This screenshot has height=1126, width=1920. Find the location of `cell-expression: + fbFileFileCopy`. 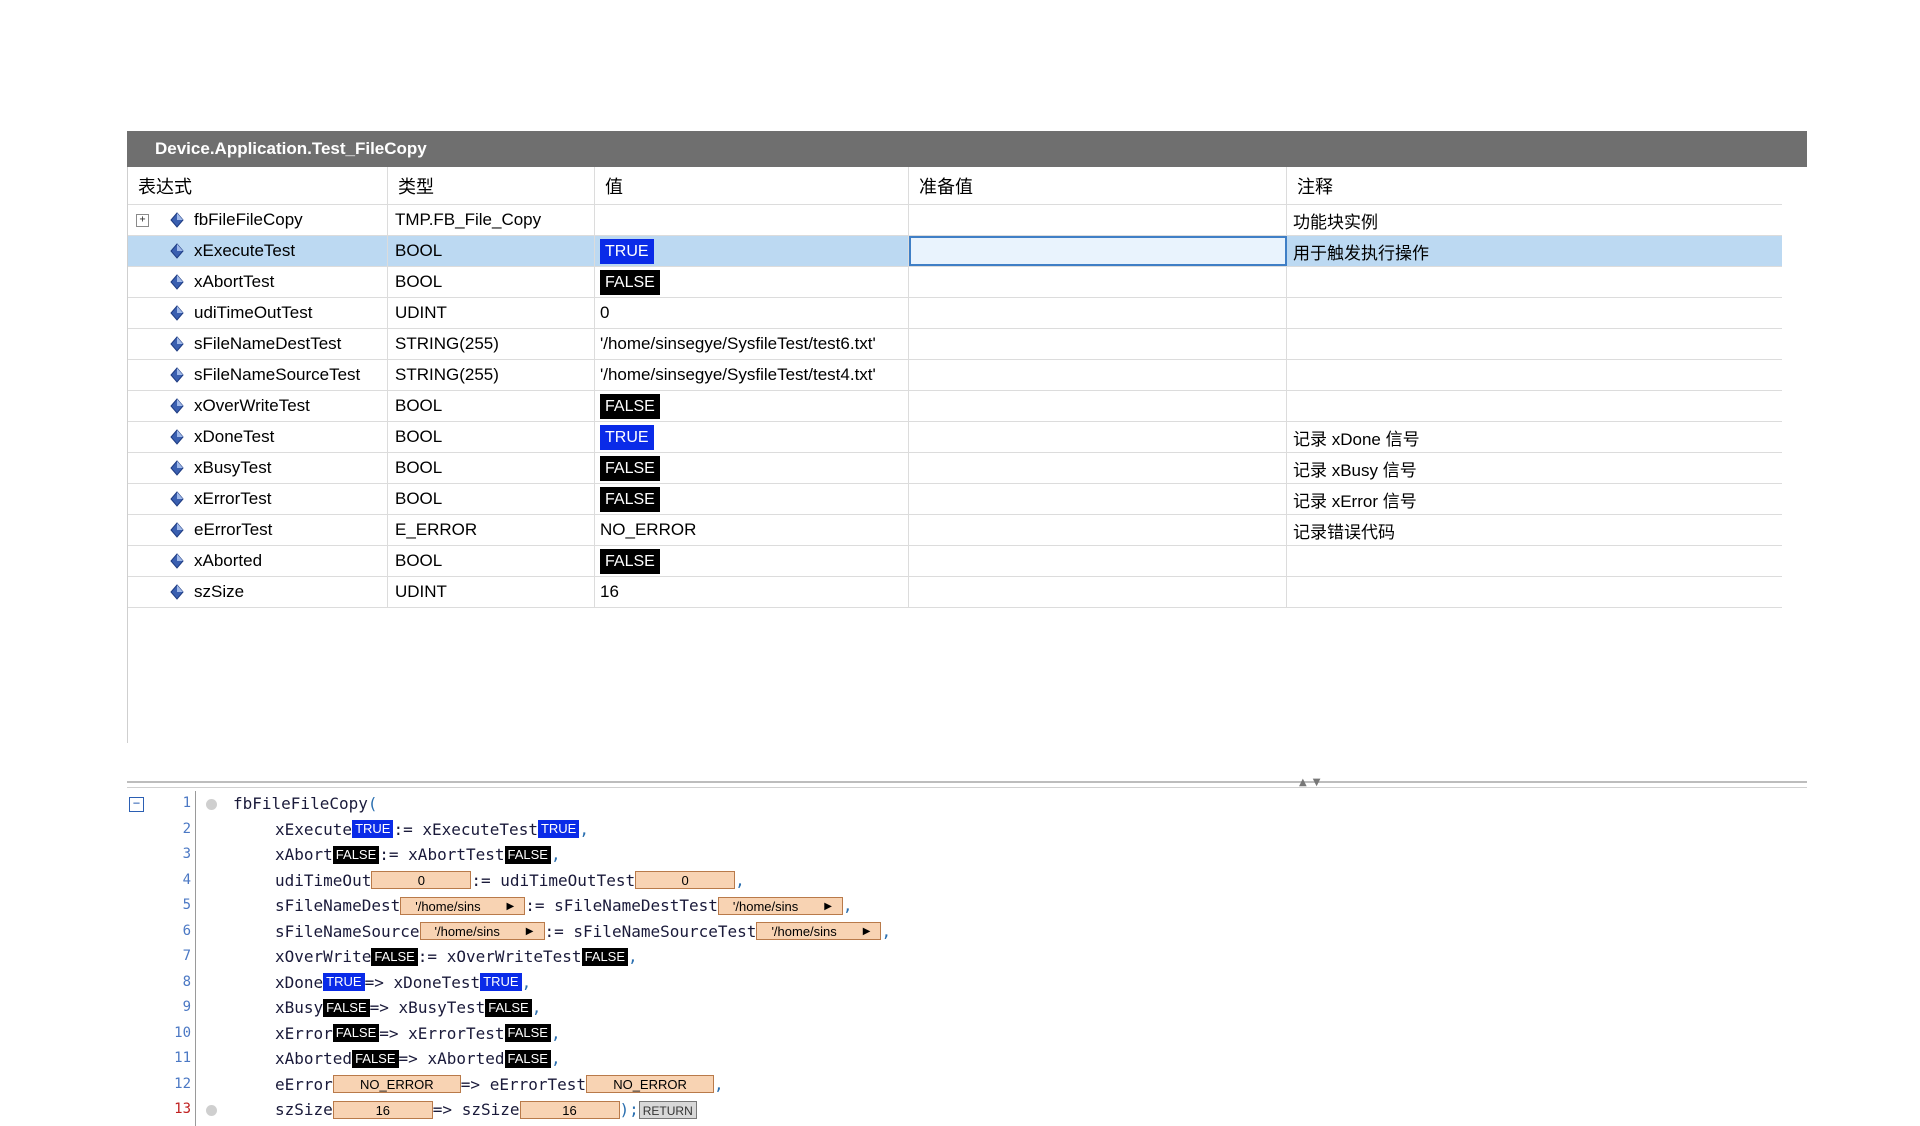

cell-expression: + fbFileFileCopy is located at coordinates (258, 220).